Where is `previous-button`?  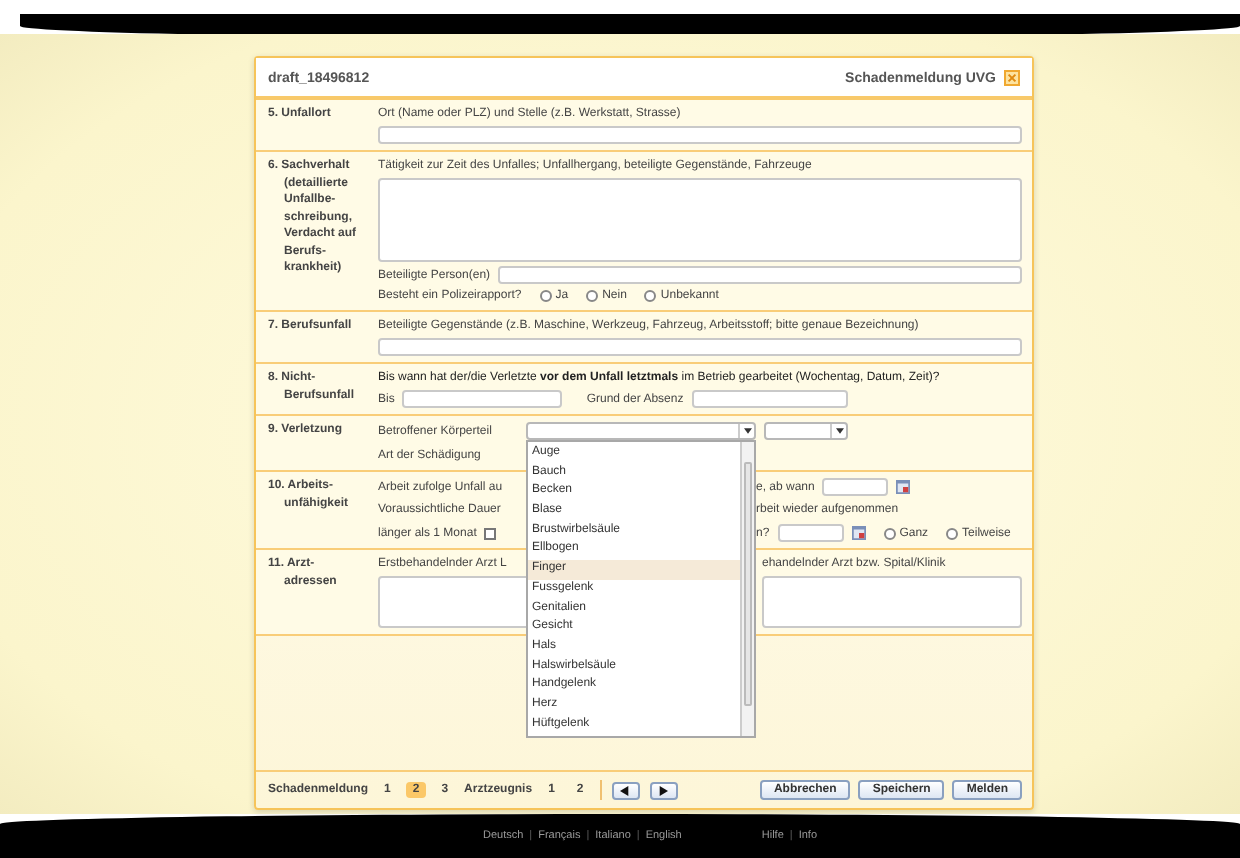 previous-button is located at coordinates (625, 790).